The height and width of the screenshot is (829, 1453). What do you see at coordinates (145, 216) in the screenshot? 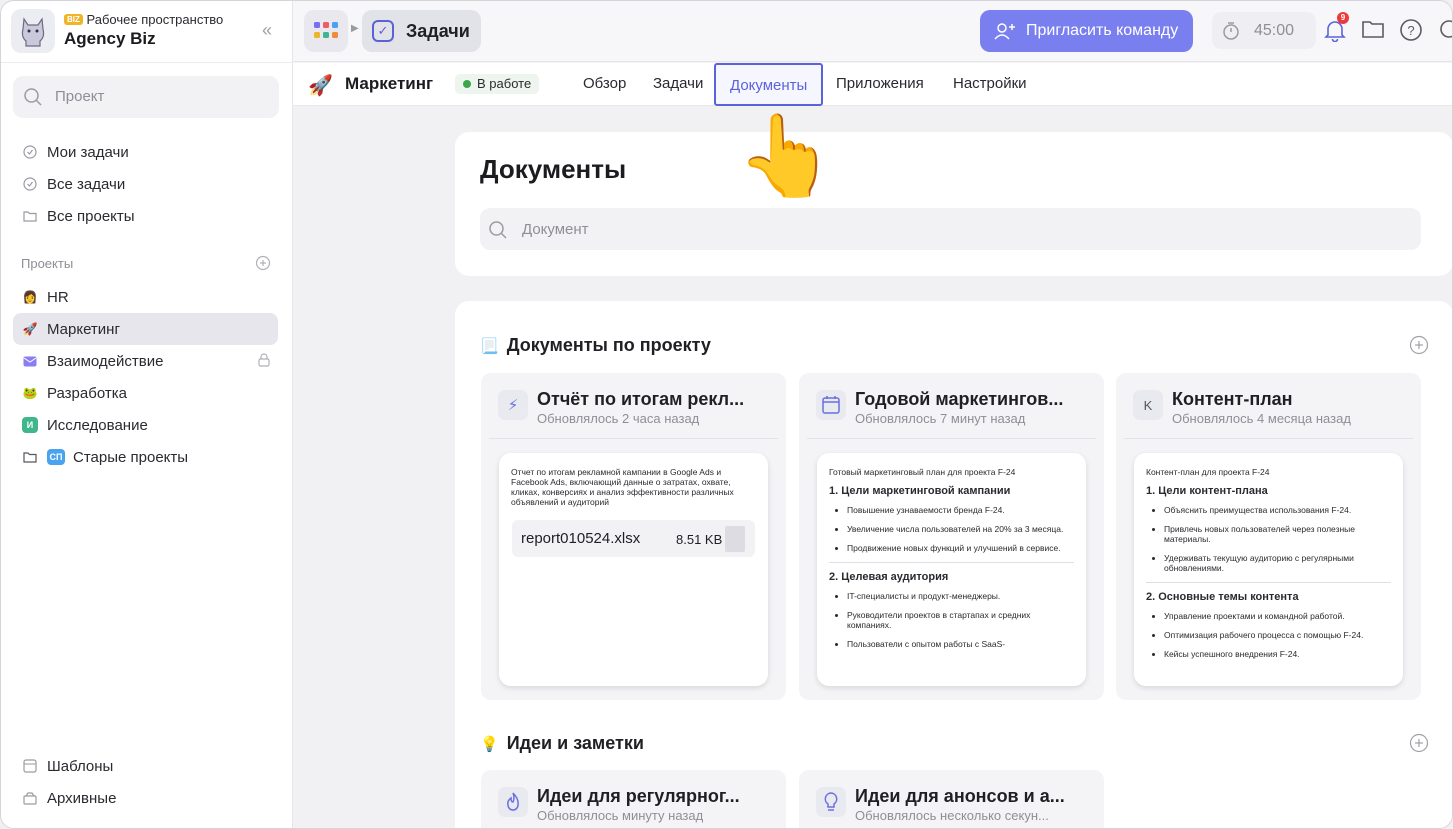
I see `nav-all-projects: Все проекты` at bounding box center [145, 216].